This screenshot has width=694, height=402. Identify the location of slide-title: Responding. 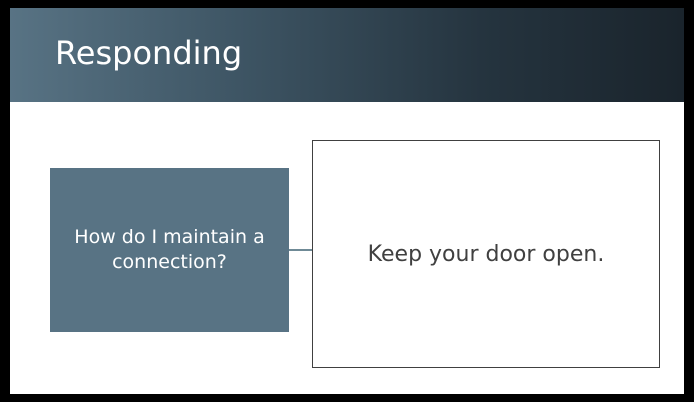
(149, 53).